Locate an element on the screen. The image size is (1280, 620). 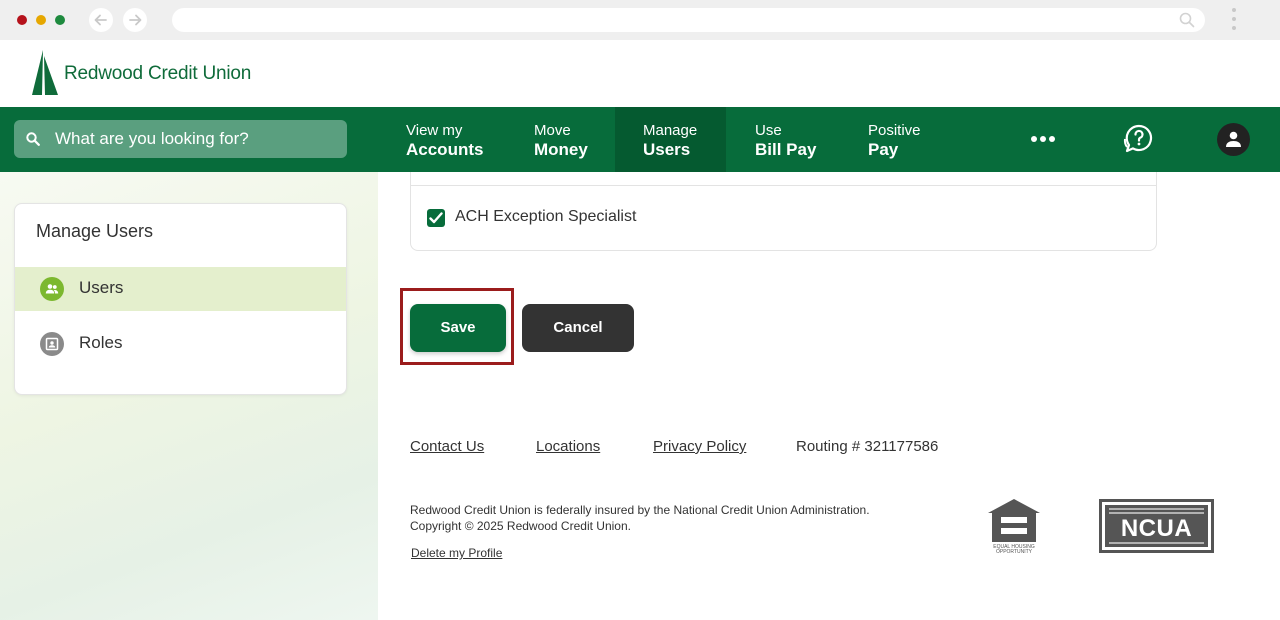
role-options-panel: ACH Exception Specialist is located at coordinates (783, 211).